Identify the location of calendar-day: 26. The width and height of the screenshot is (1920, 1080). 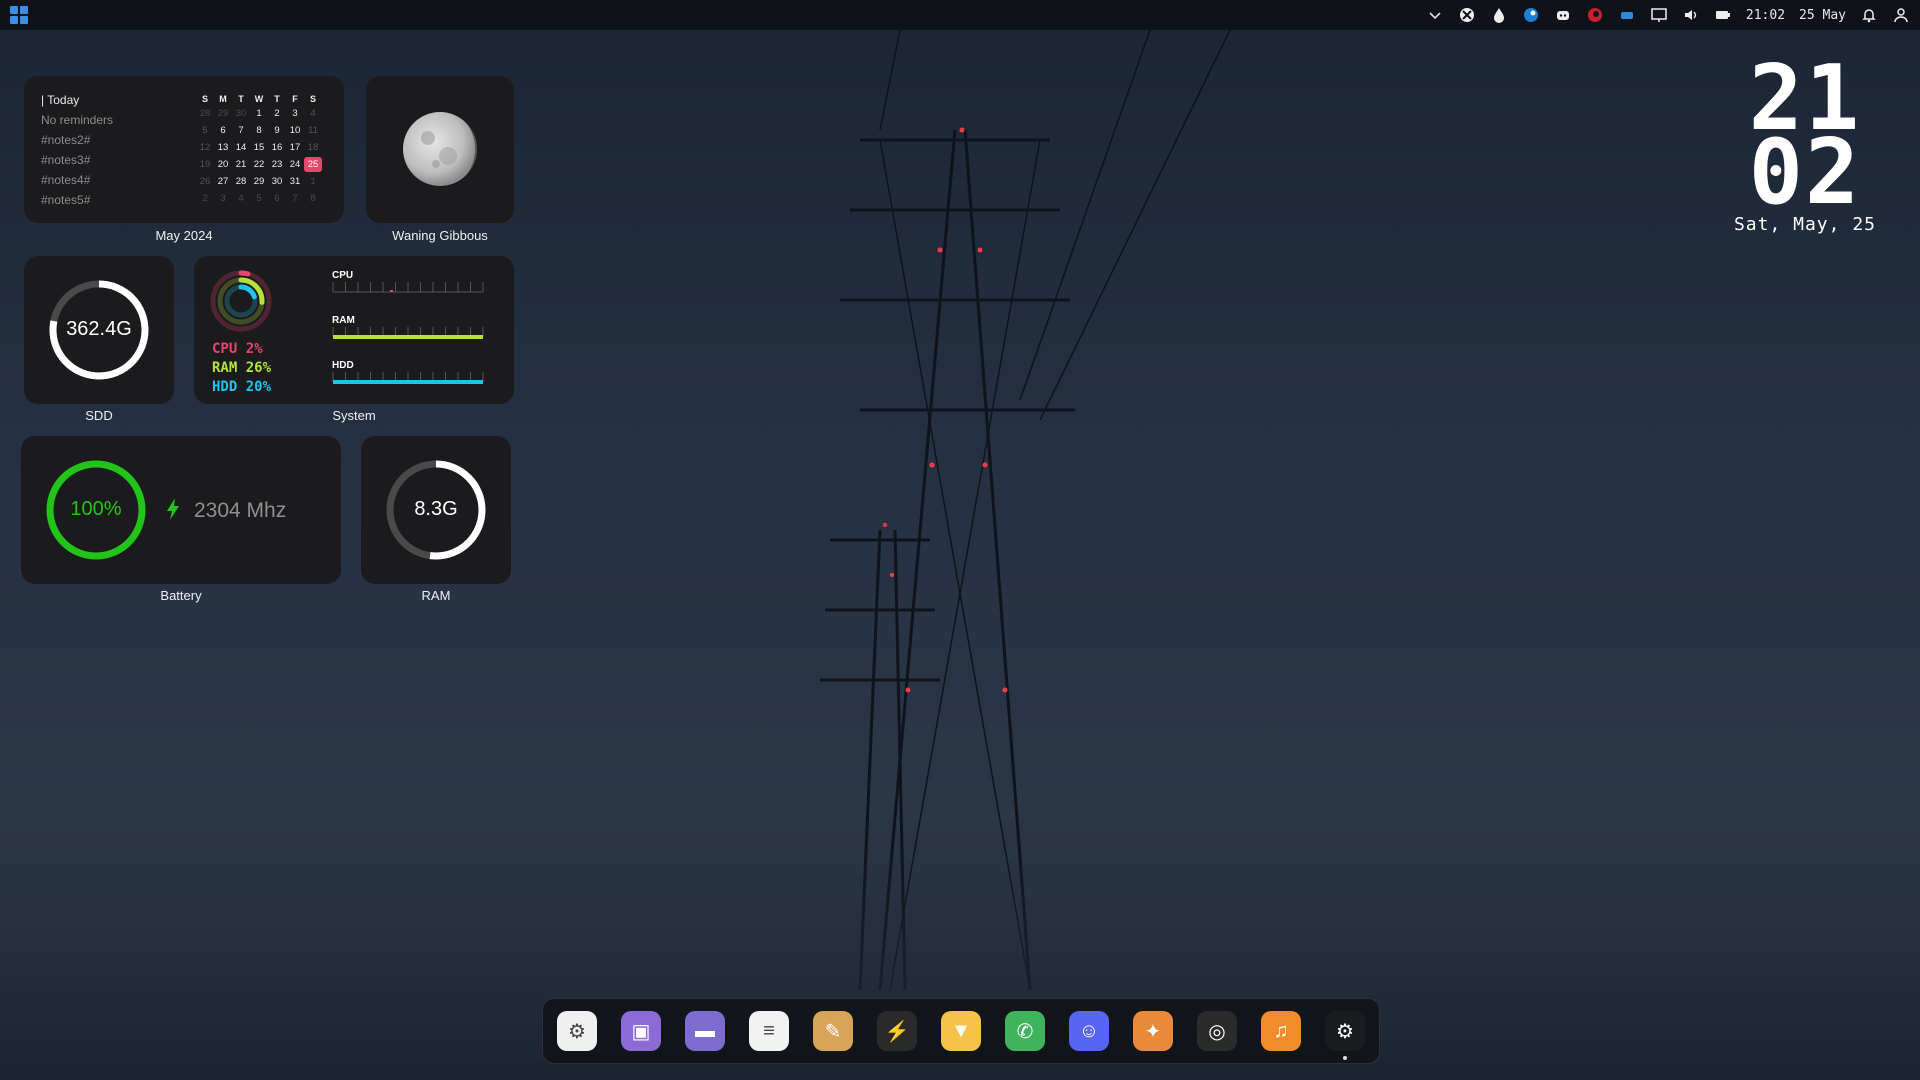
(205, 181).